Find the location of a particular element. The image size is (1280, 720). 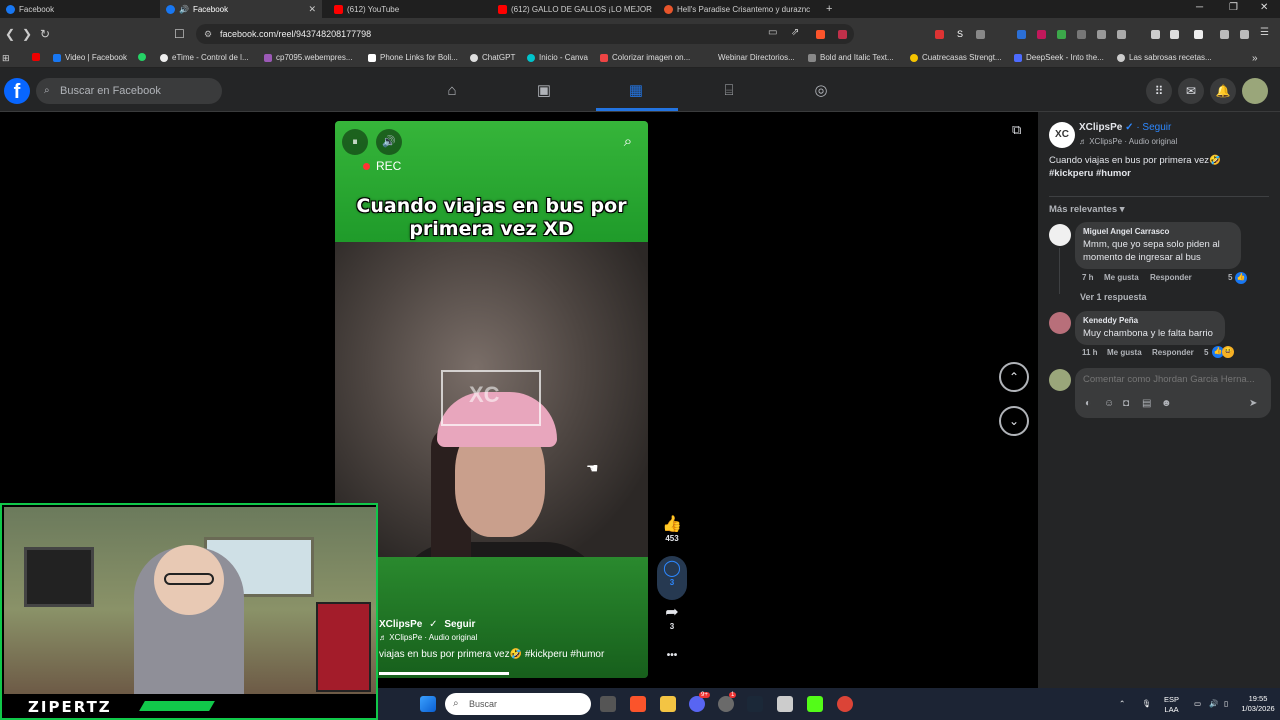

close-window-icon: ✕ is located at coordinates (1264, 7).